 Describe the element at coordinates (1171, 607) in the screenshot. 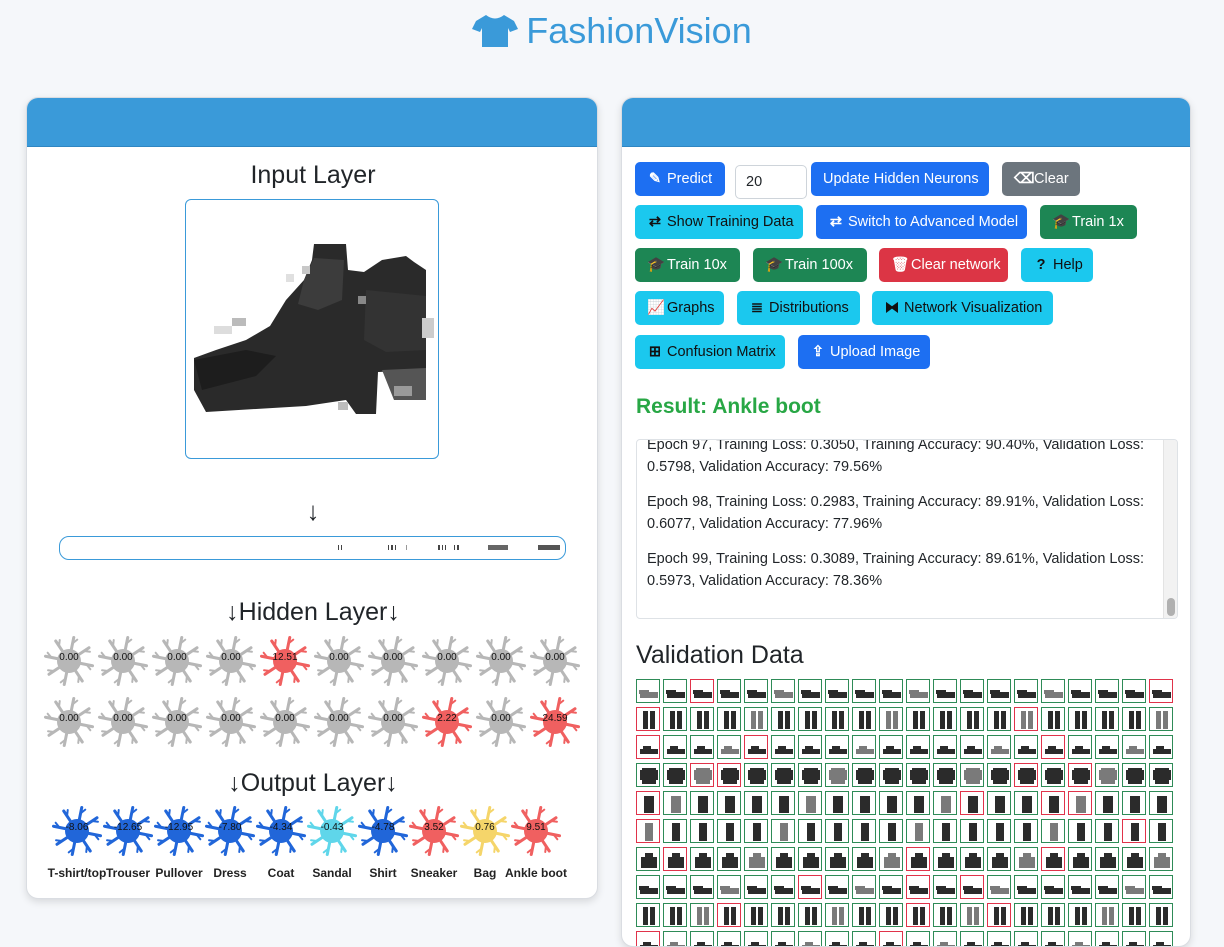

I see `log-scrollbar-thumb` at that location.